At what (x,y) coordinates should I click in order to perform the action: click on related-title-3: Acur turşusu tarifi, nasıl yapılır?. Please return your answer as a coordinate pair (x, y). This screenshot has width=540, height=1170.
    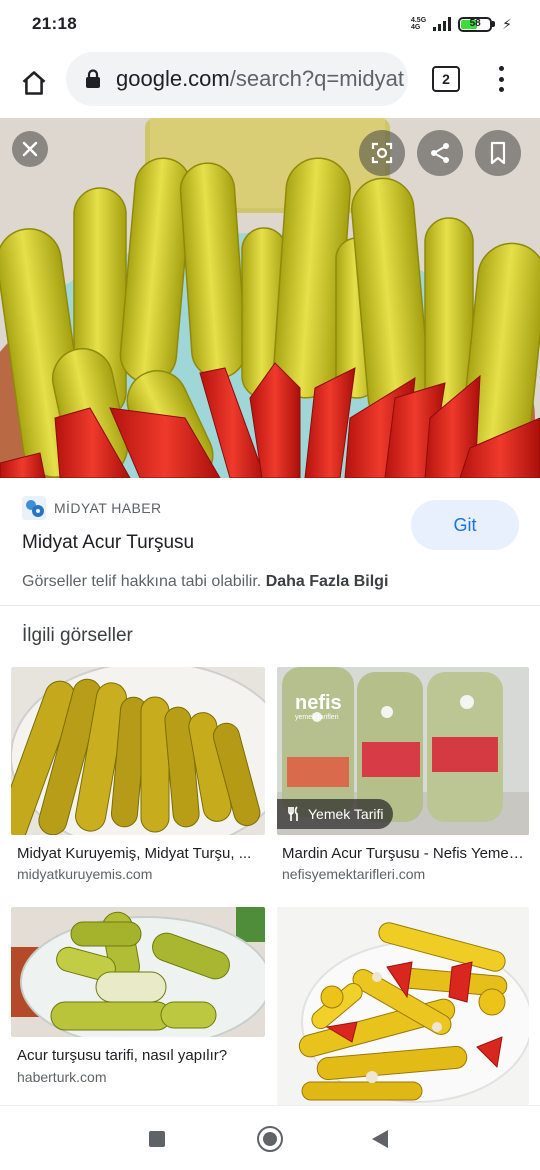
    Looking at the image, I should click on (139, 1055).